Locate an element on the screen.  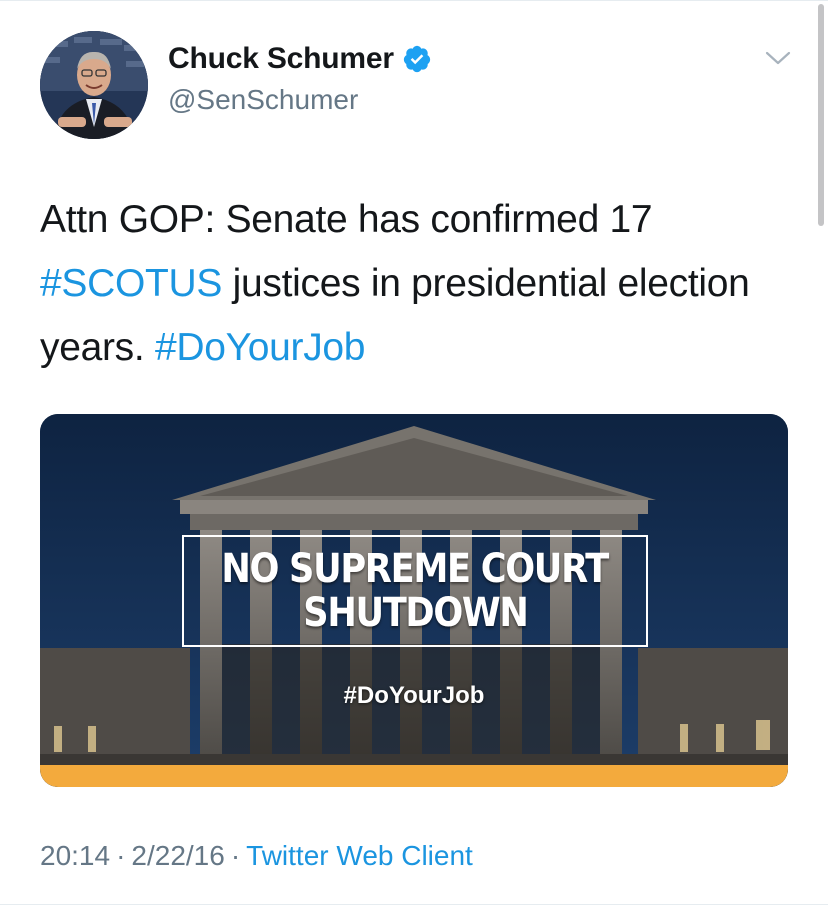
hashtag-doyourjob-link: #DoYourJob is located at coordinates (260, 347).